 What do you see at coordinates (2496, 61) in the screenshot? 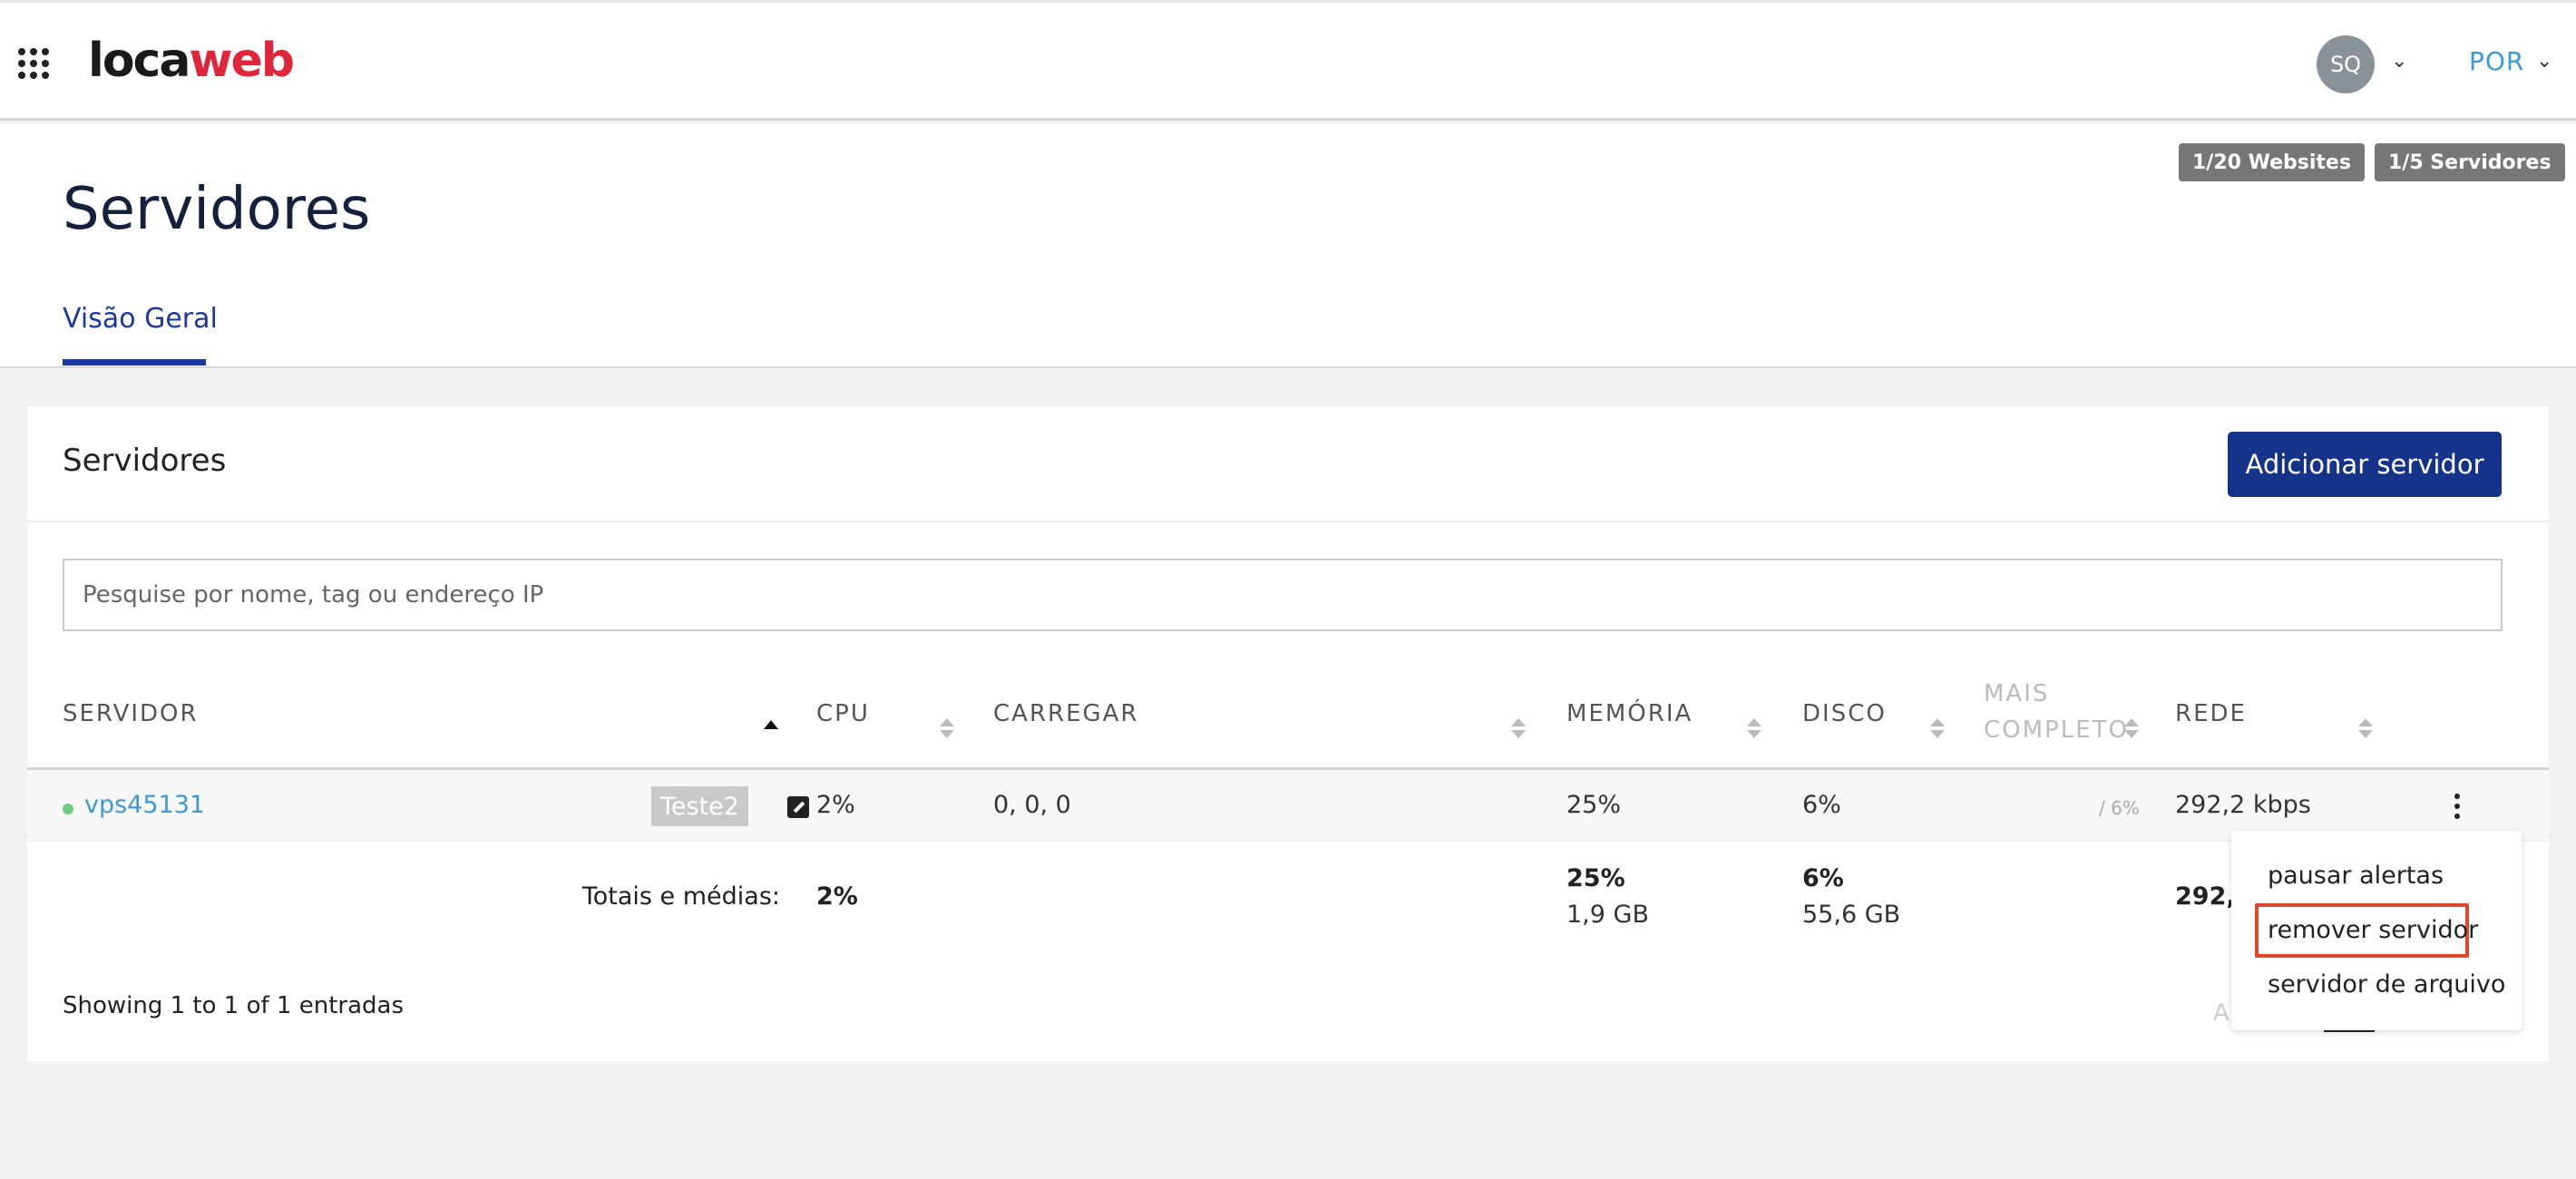
I see `language-selector: POR` at bounding box center [2496, 61].